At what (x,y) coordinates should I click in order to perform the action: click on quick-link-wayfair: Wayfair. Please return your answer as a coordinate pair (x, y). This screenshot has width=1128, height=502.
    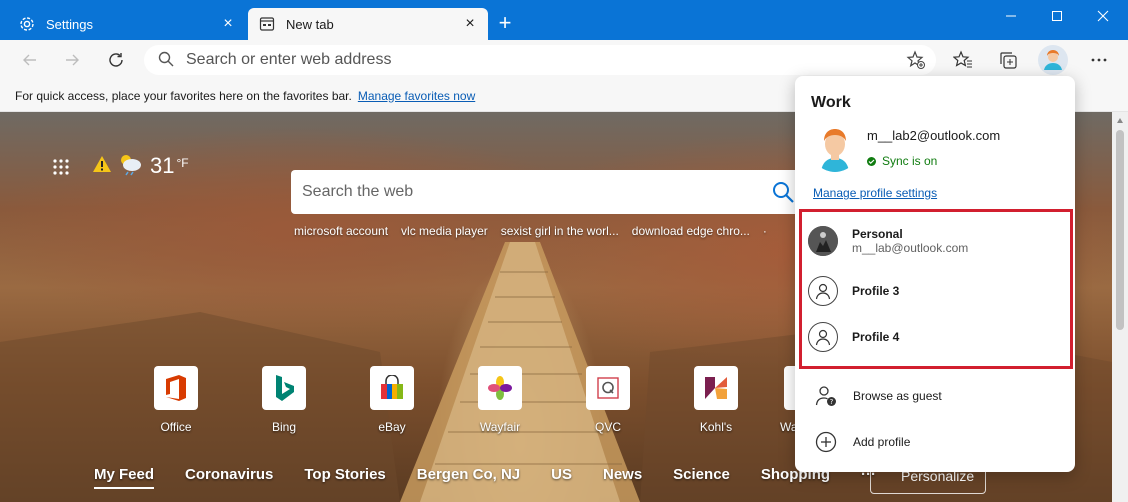
    Looking at the image, I should click on (500, 400).